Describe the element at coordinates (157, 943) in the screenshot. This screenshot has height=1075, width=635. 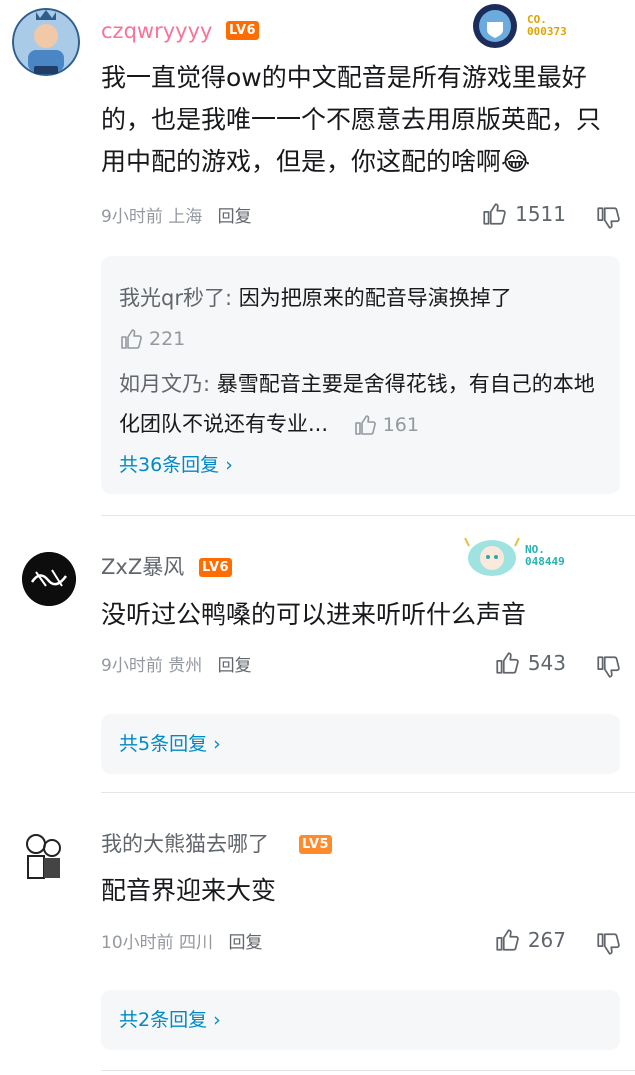
I see `time-location: 10小时前 四川` at that location.